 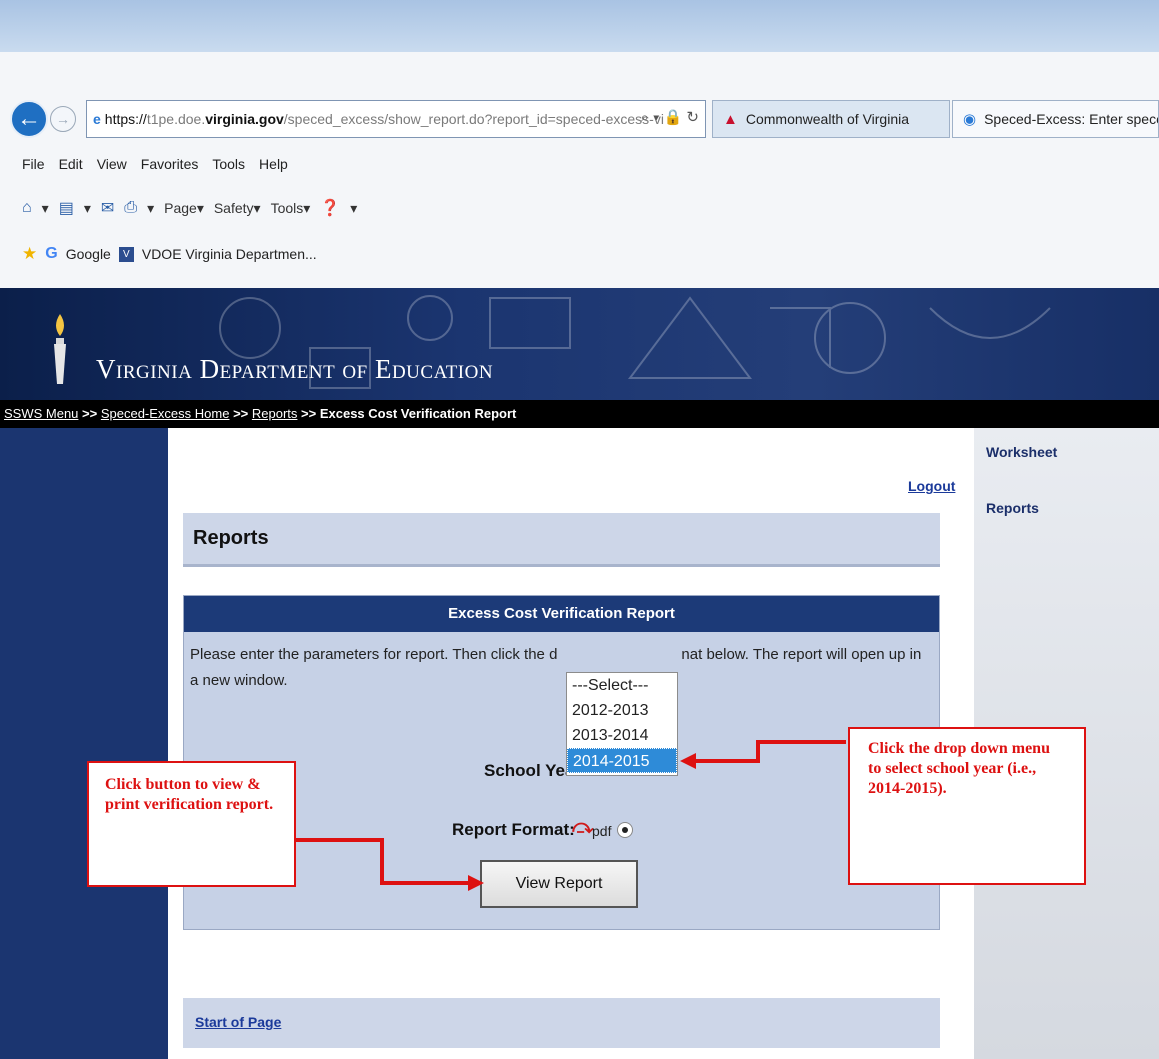 I want to click on back-button: ←, so click(x=29, y=119).